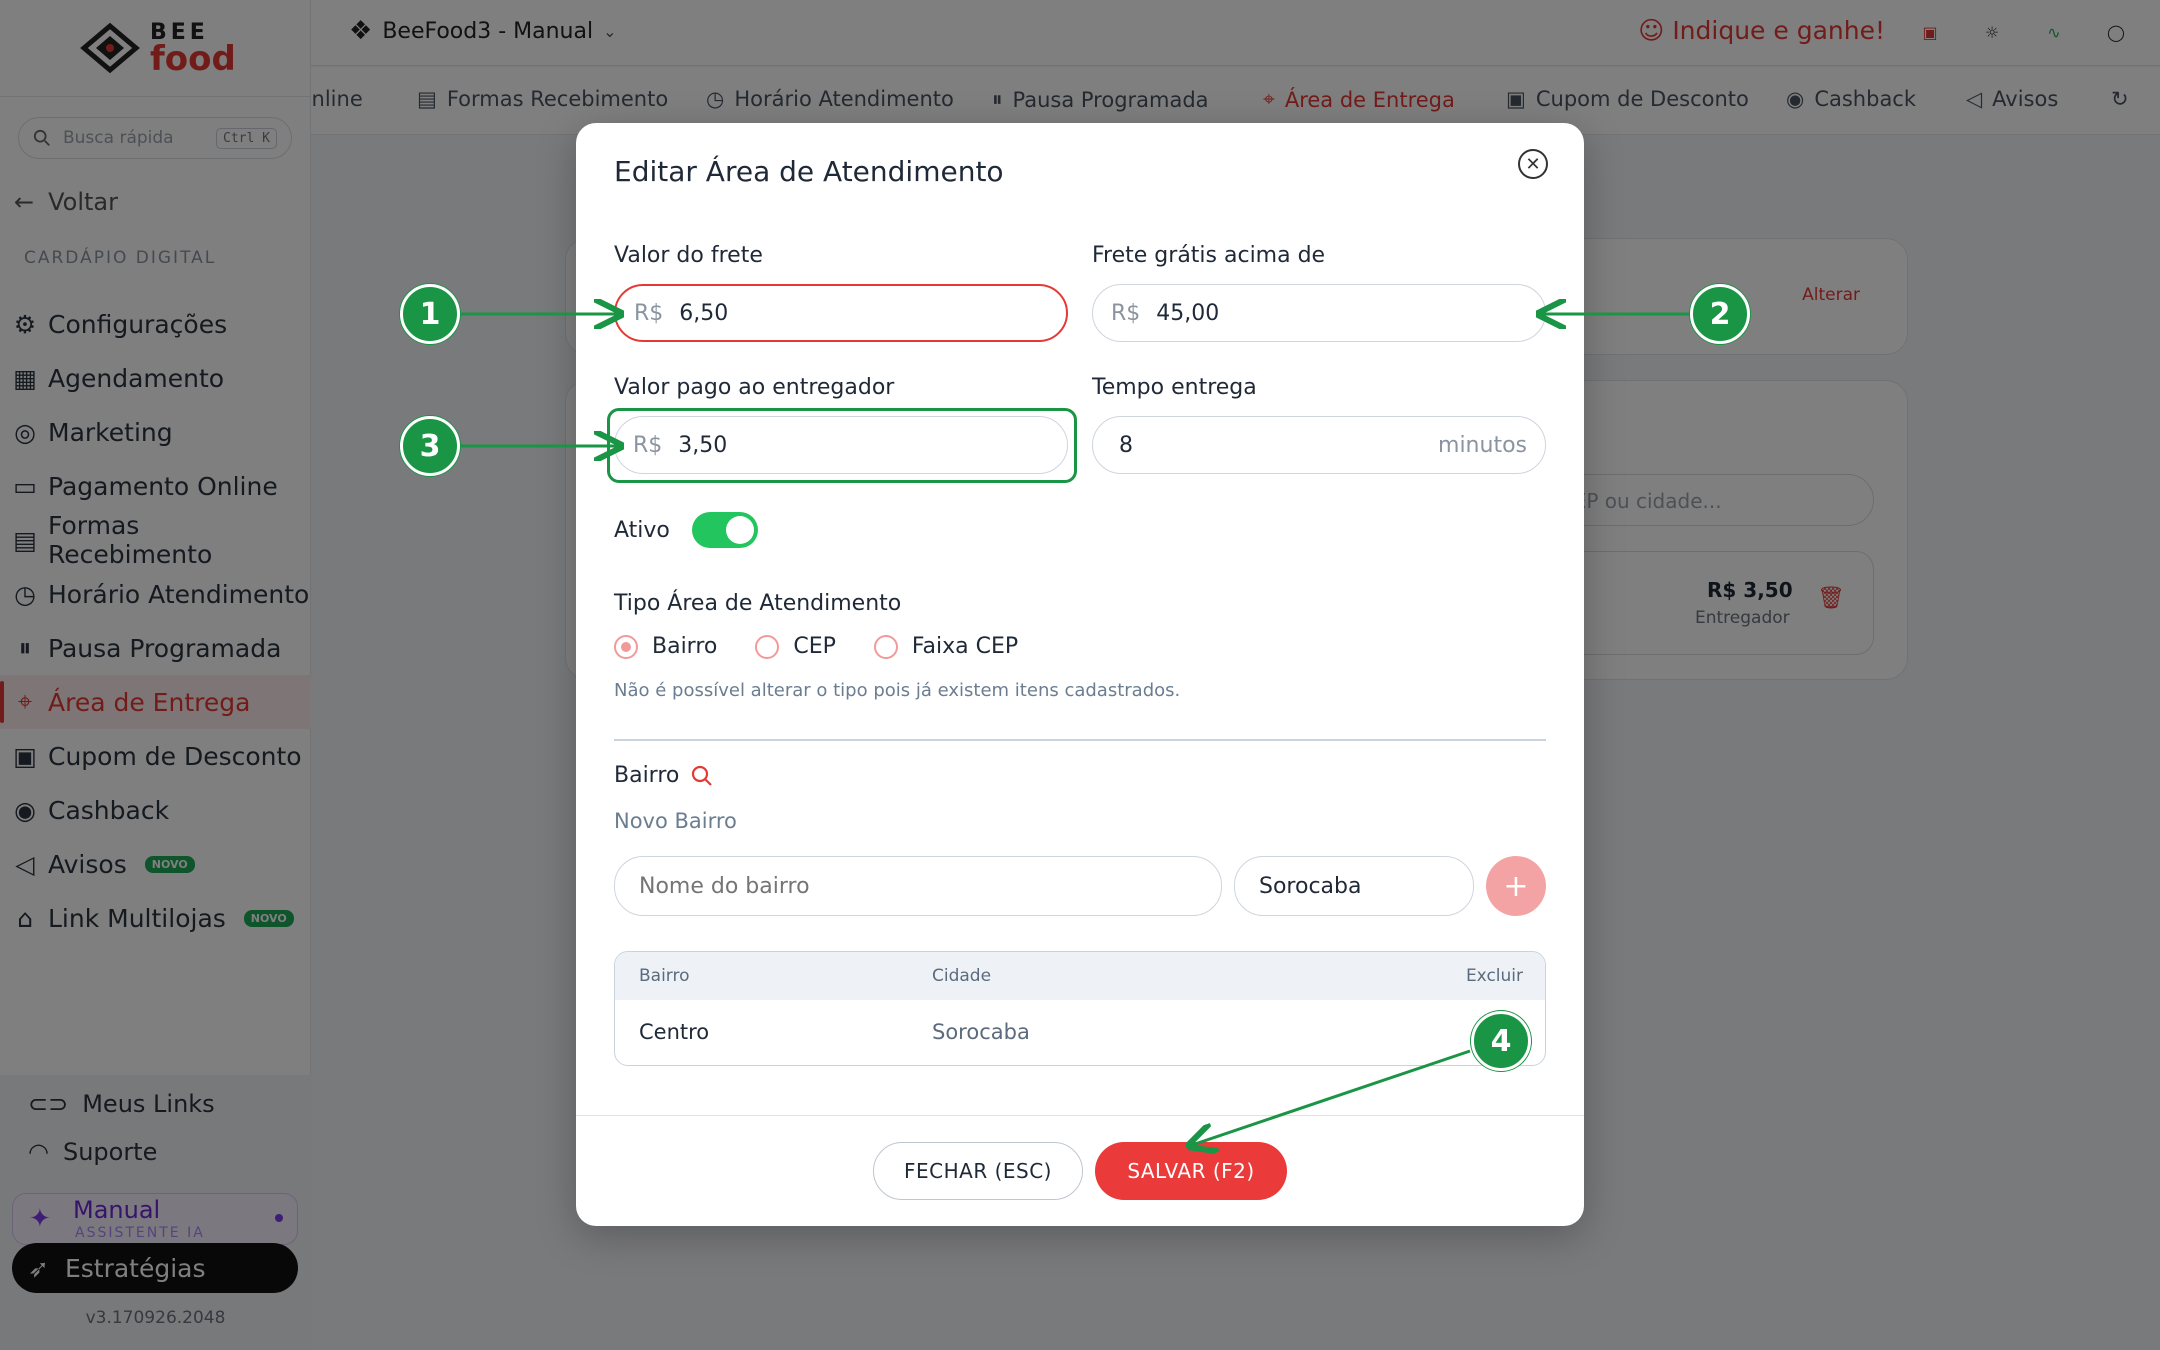  Describe the element at coordinates (1533, 164) in the screenshot. I see `close-icon: ✕` at that location.